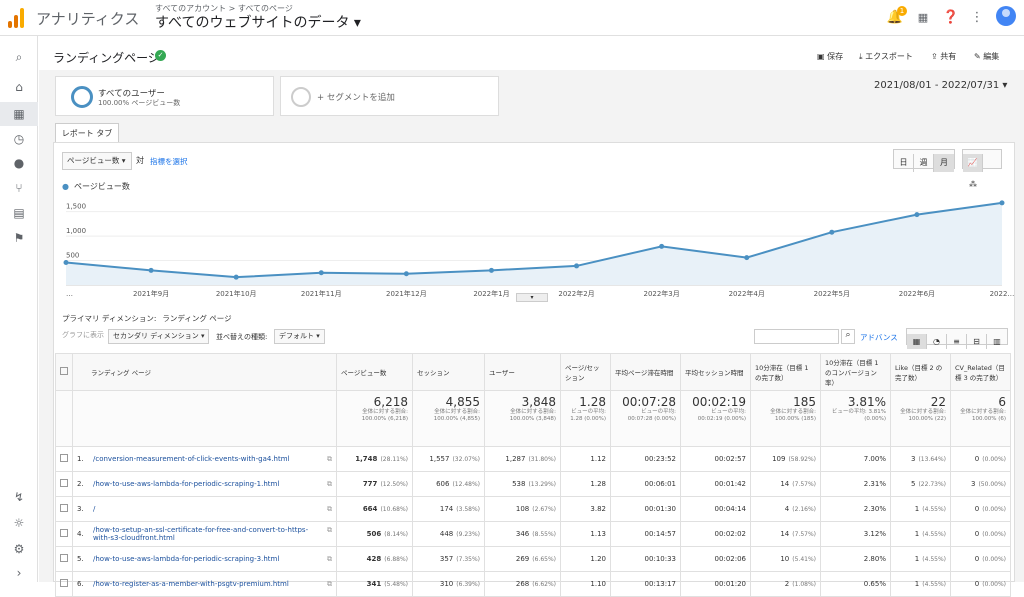 The height and width of the screenshot is (597, 1024). Describe the element at coordinates (951, 18) in the screenshot. I see `help-icon: ❓` at that location.